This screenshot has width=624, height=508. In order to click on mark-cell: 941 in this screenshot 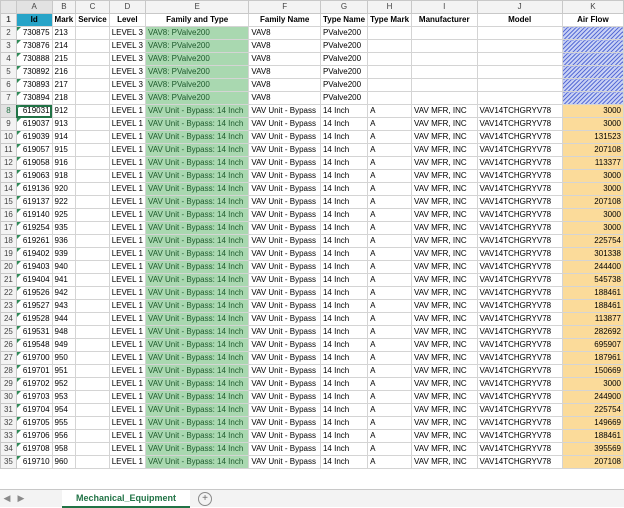, I will do `click(64, 280)`.